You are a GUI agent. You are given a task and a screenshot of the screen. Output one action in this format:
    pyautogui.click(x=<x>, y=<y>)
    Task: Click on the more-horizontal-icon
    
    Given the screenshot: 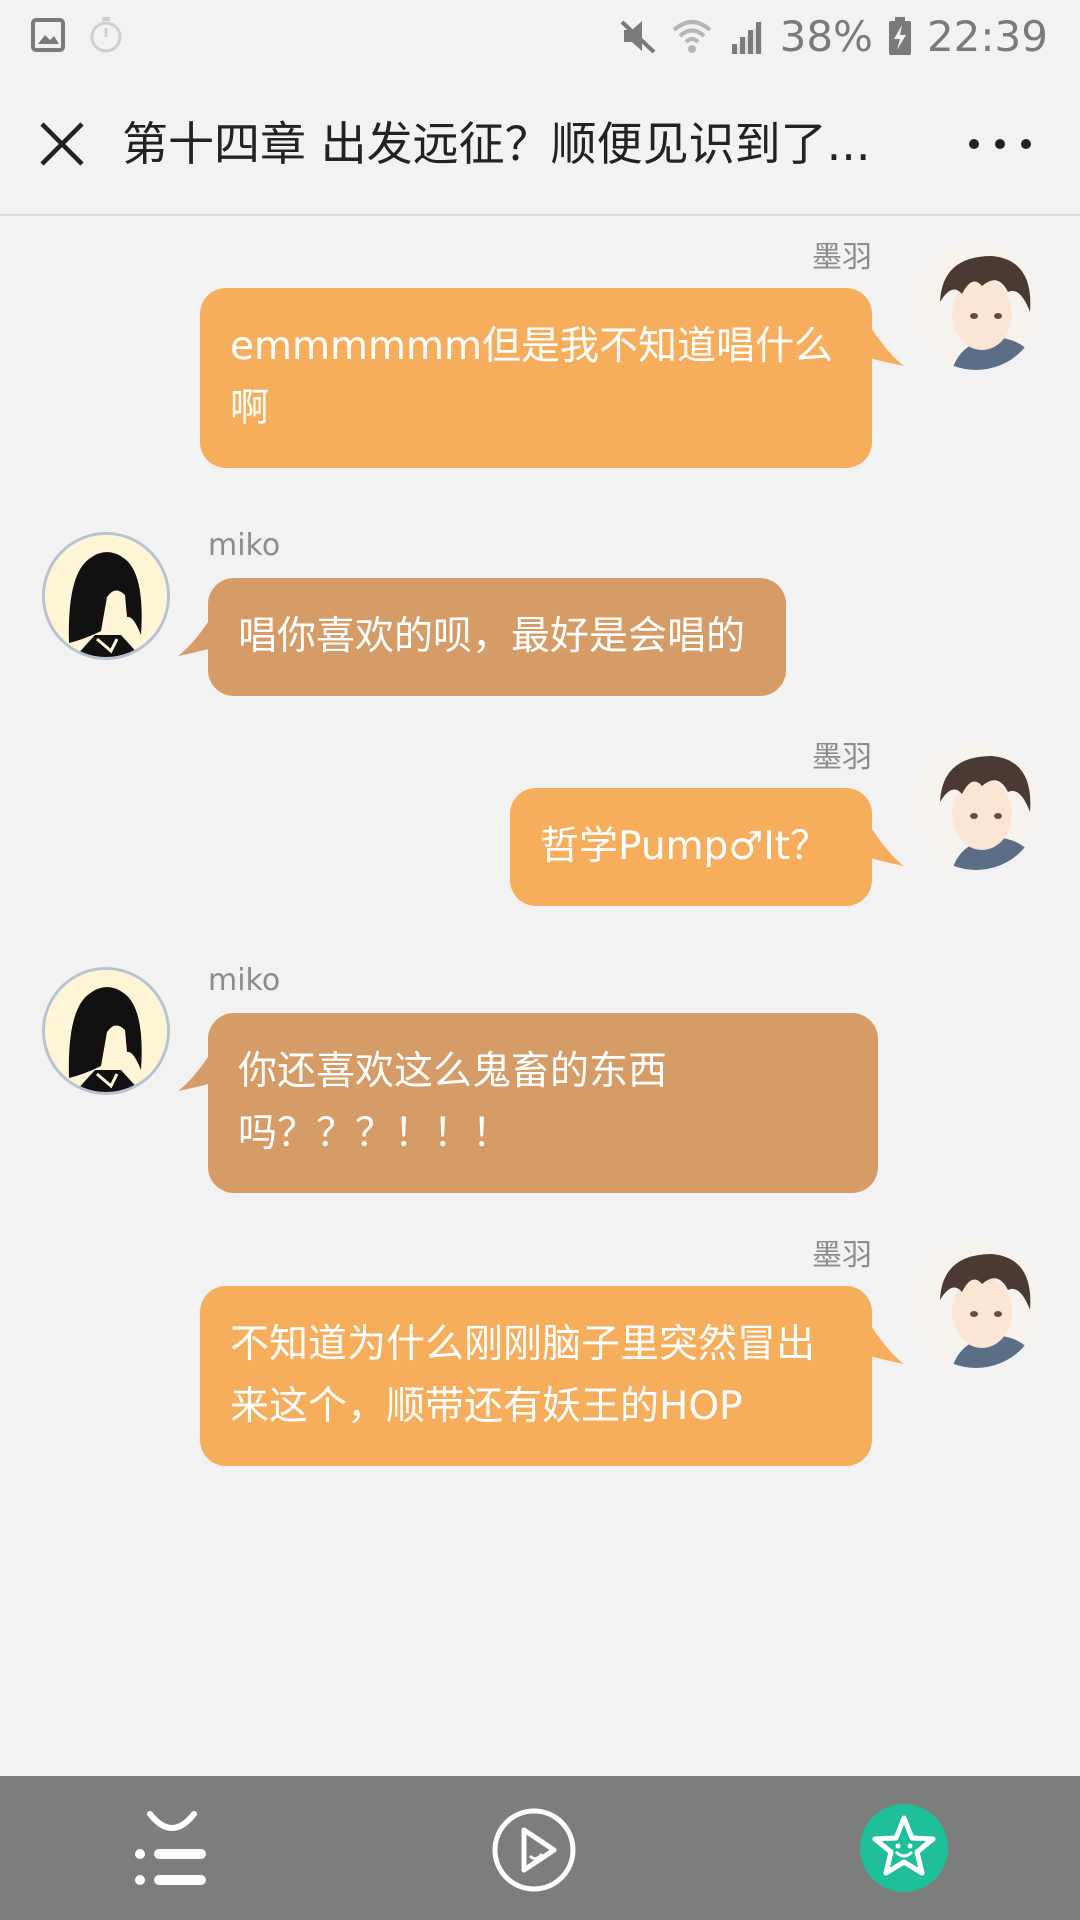 What is the action you would take?
    pyautogui.click(x=1000, y=144)
    